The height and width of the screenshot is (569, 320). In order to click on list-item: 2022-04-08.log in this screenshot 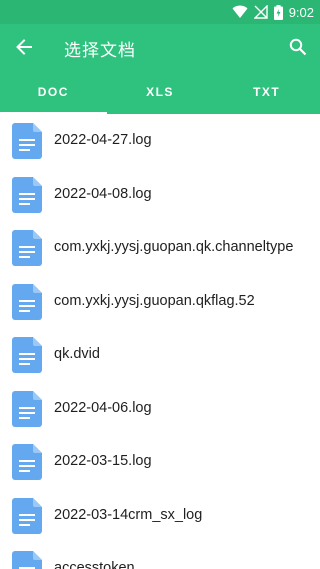, I will do `click(160, 195)`.